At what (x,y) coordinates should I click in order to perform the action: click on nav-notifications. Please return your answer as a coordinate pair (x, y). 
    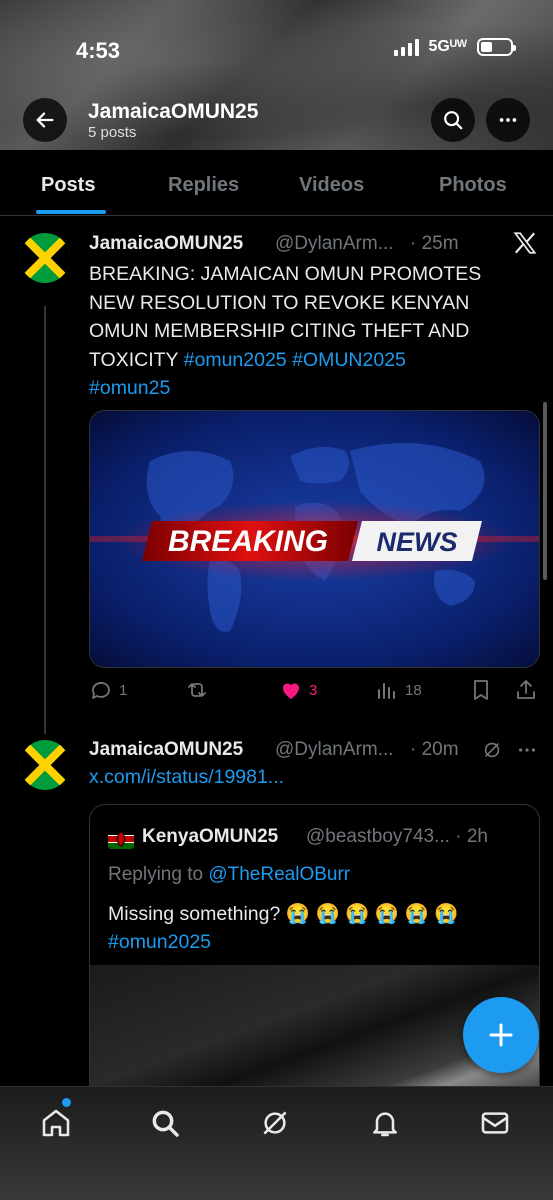
    Looking at the image, I should click on (385, 1123).